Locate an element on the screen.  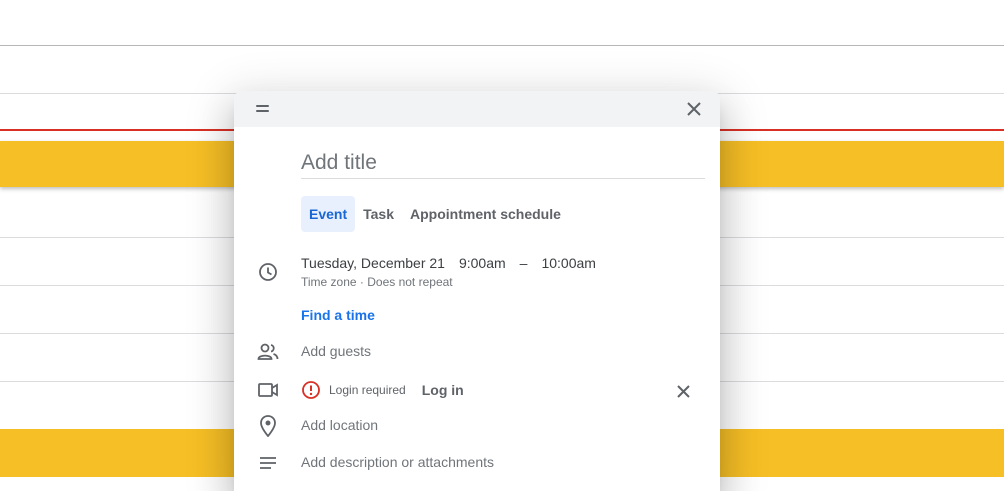
timezone-recurrence-text: Time zone · Does not repeat is located at coordinates (377, 282).